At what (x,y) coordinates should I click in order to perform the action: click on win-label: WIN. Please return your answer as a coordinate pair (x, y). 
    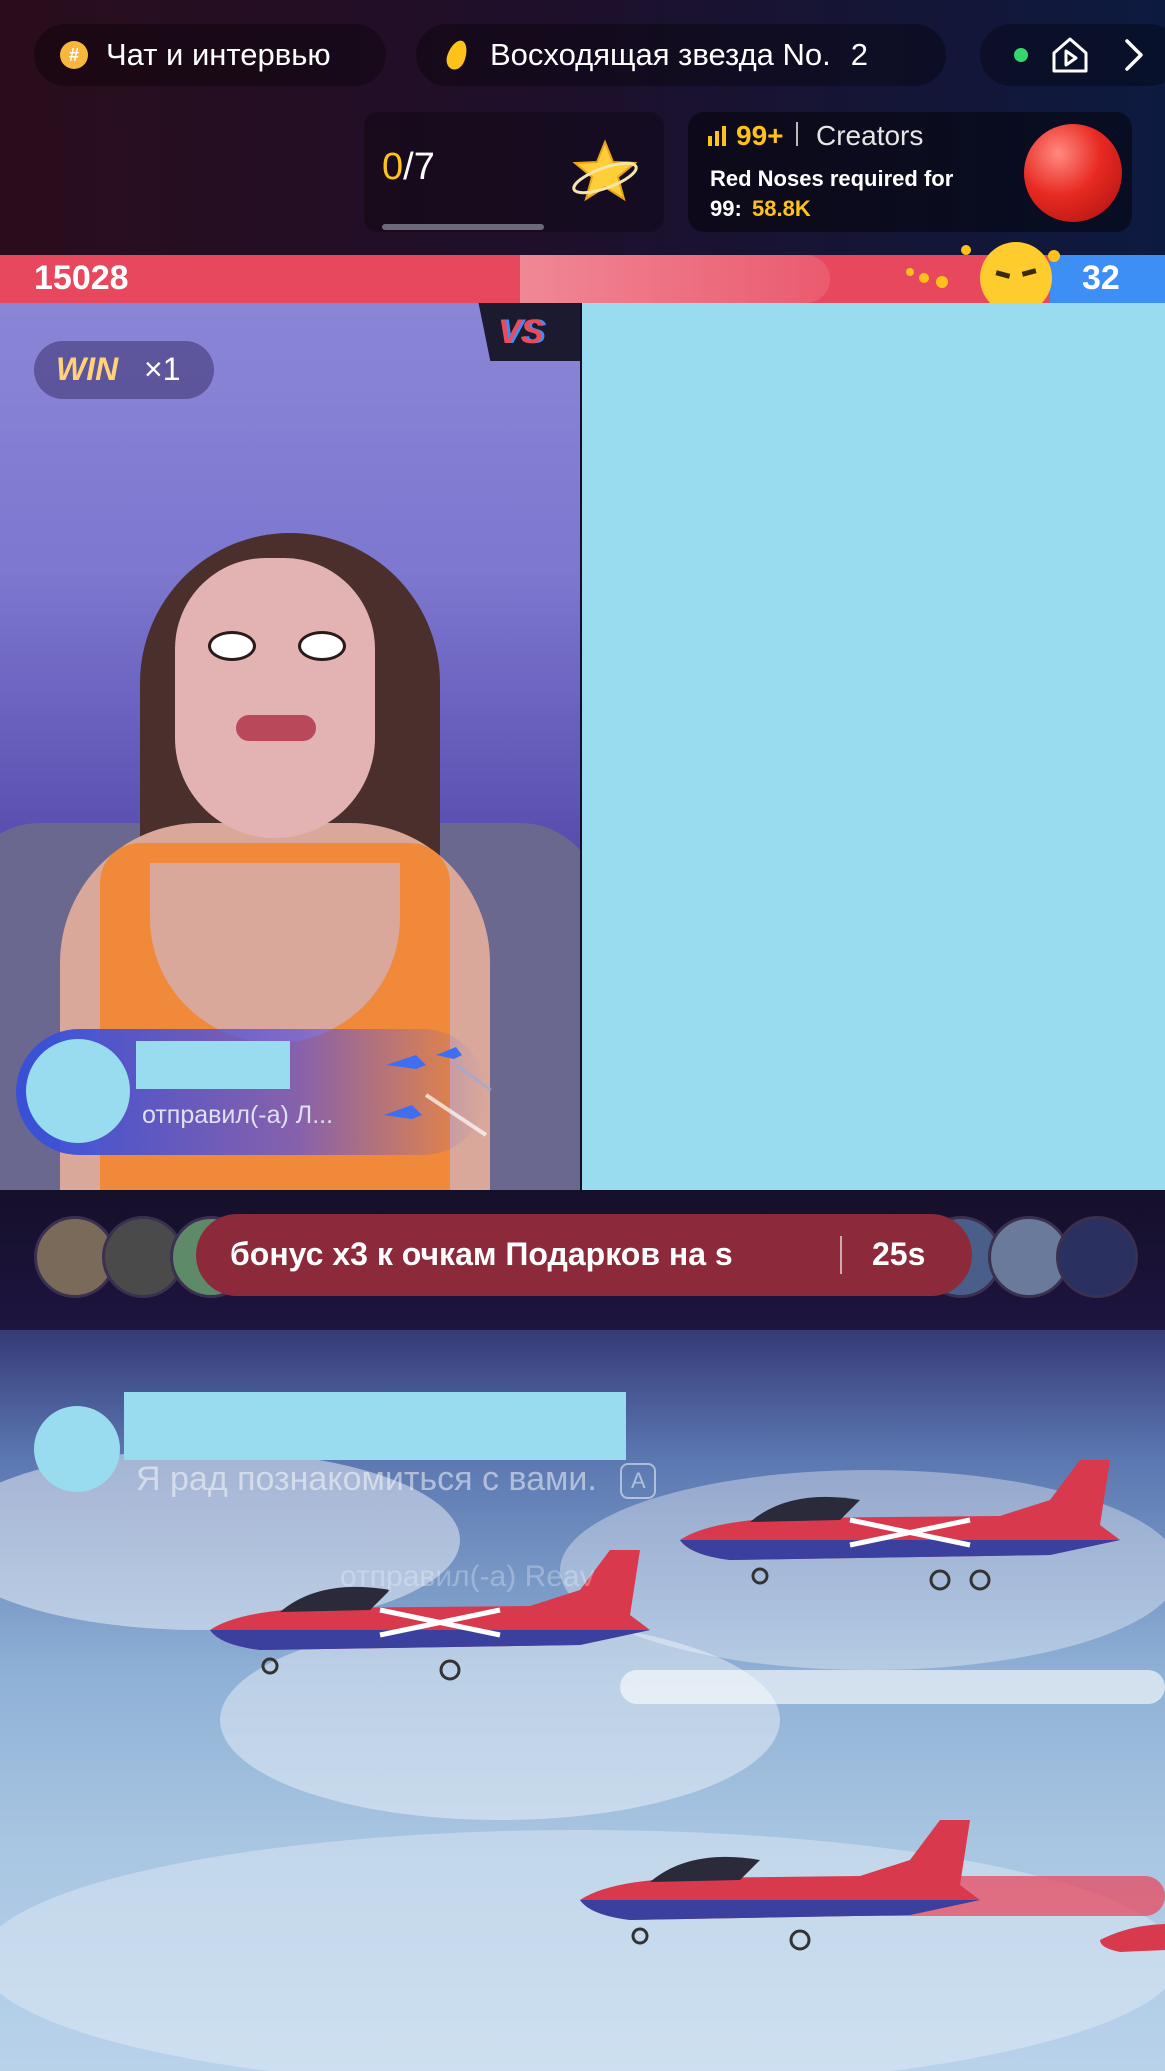
    Looking at the image, I should click on (87, 369).